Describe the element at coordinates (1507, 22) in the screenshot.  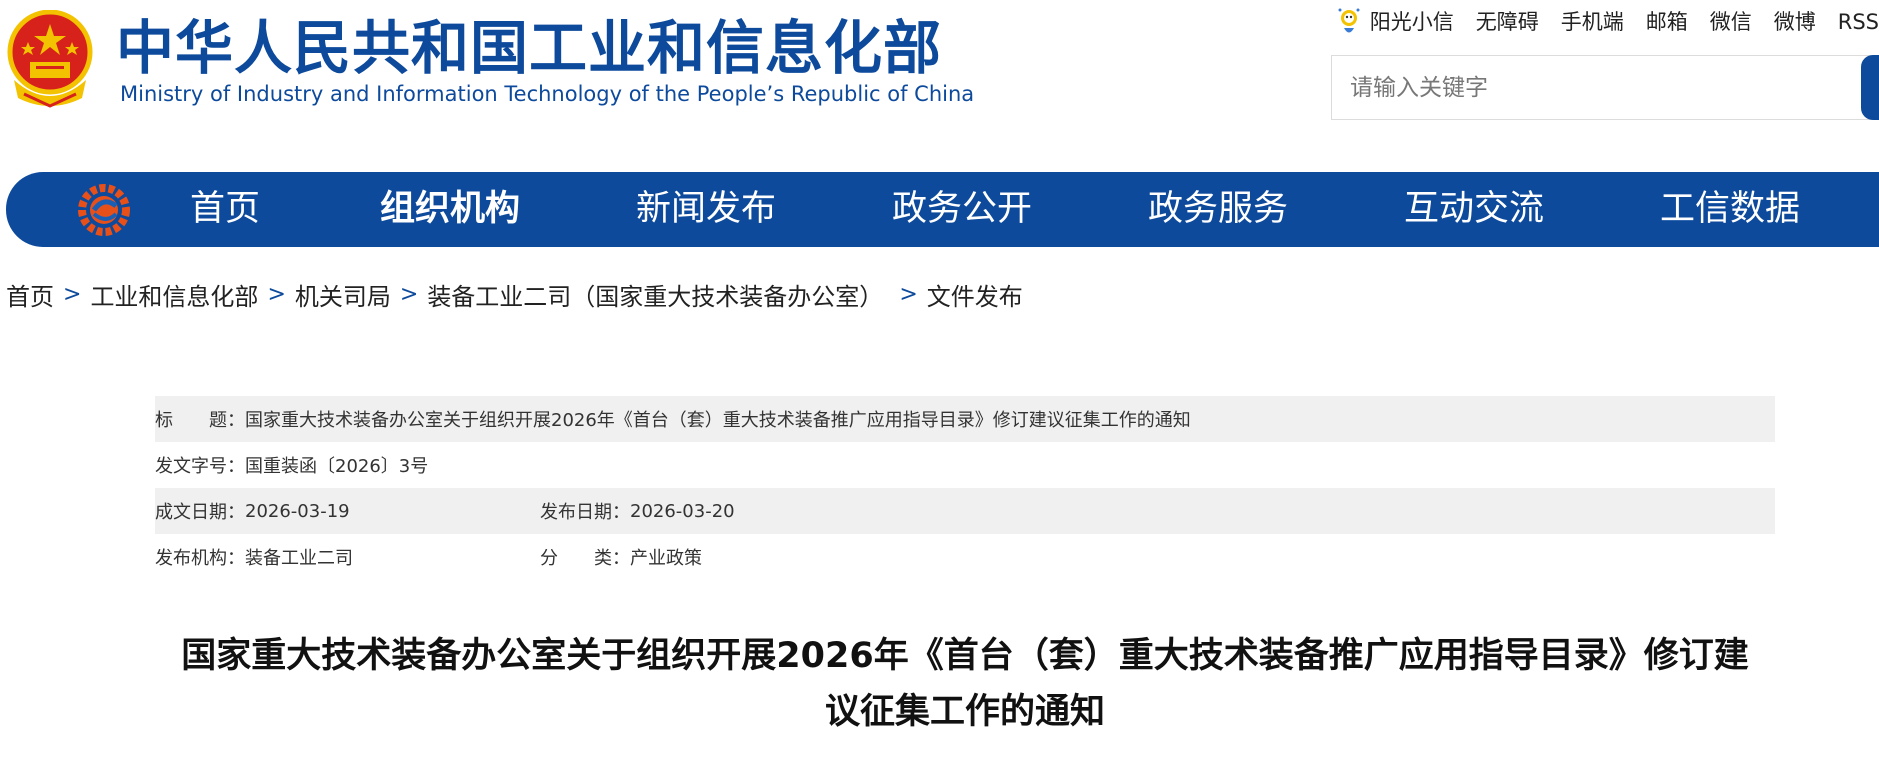
I see `link-accessibility: 无障碍` at that location.